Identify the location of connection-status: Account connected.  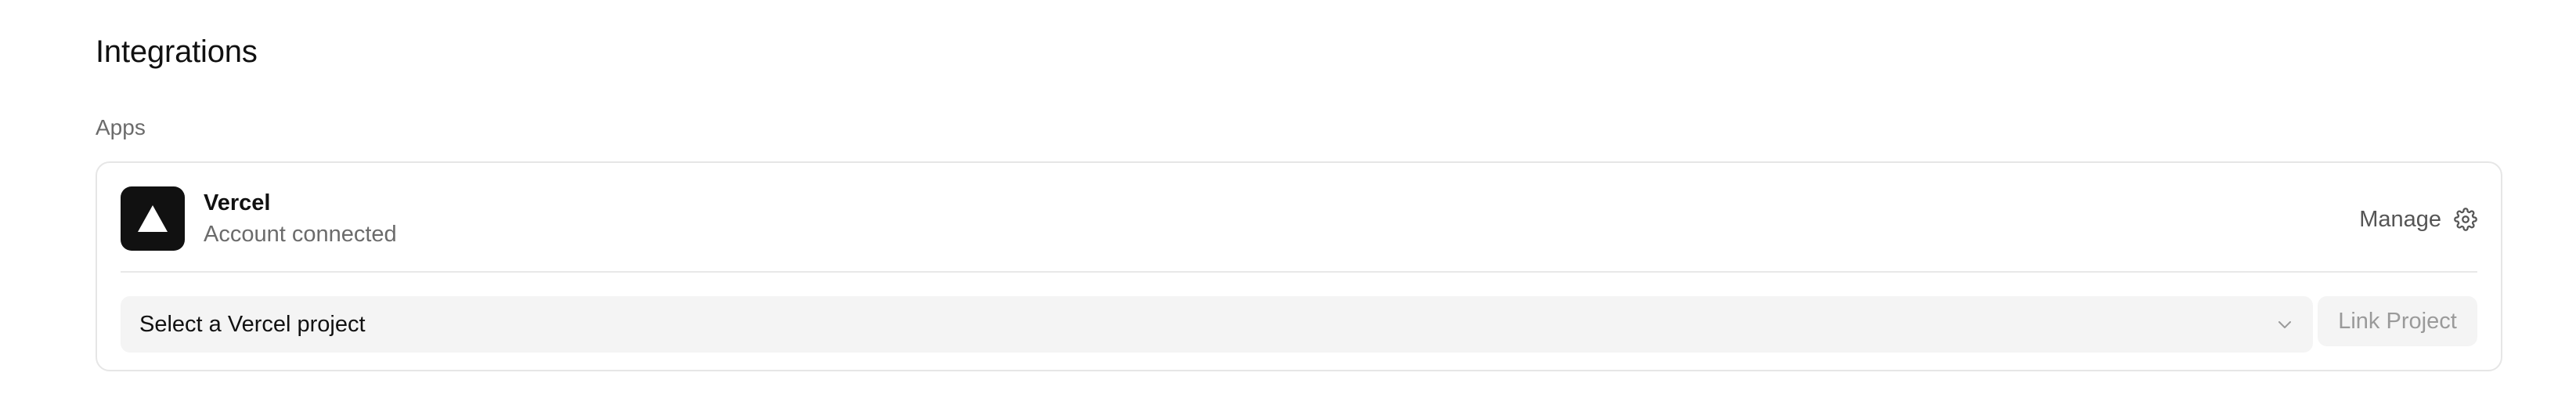
(301, 234).